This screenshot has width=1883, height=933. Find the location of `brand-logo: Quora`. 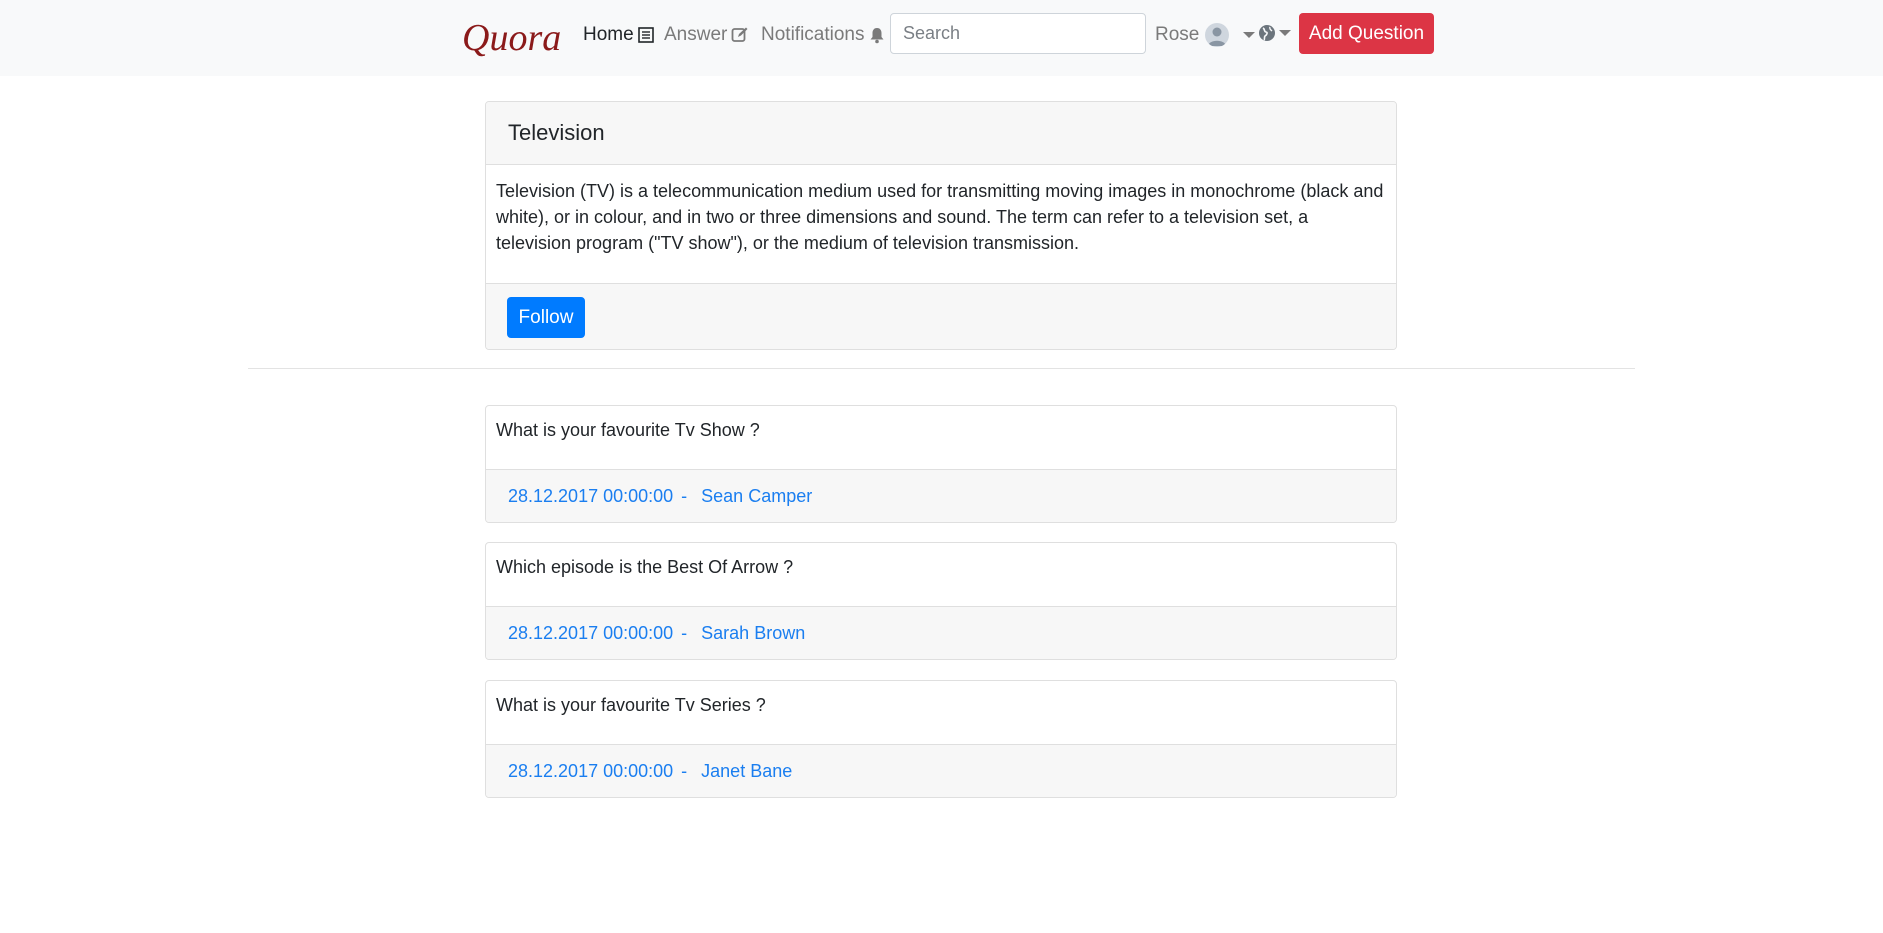

brand-logo: Quora is located at coordinates (511, 38).